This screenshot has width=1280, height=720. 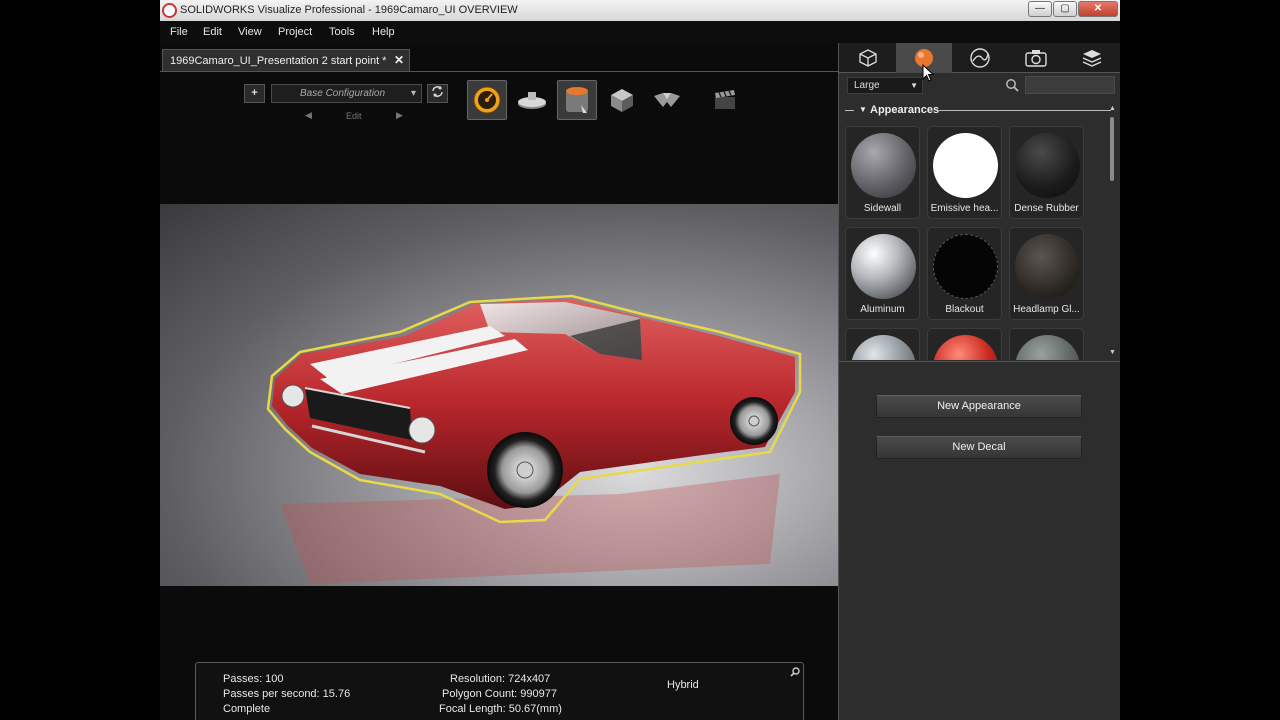 What do you see at coordinates (1098, 9) in the screenshot?
I see `close-button: ✕` at bounding box center [1098, 9].